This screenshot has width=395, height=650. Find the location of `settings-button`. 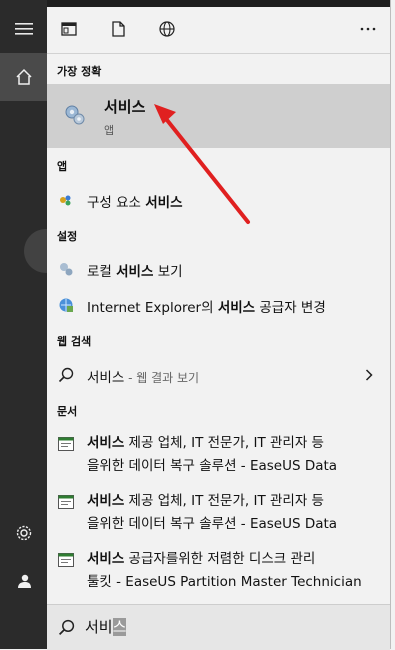

settings-button is located at coordinates (23, 533).